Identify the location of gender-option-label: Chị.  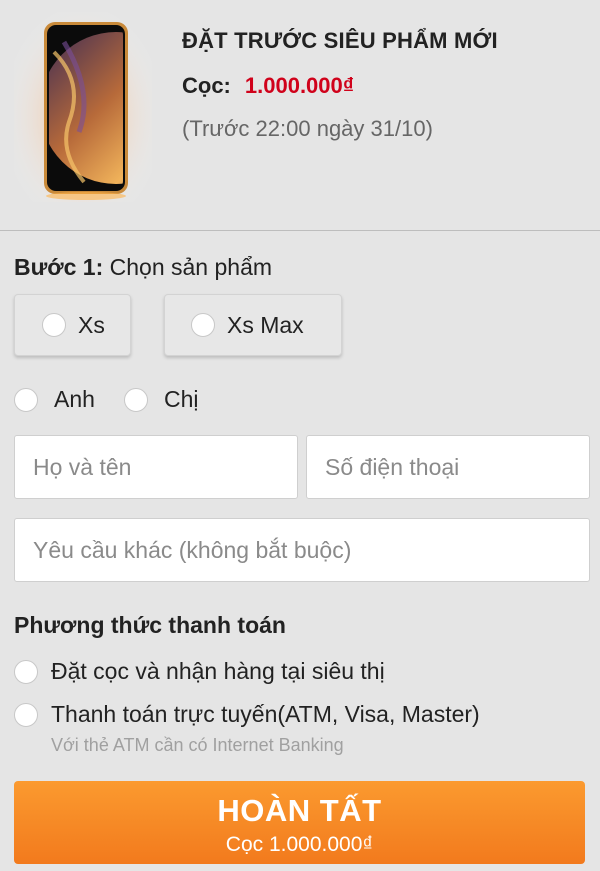
(181, 399).